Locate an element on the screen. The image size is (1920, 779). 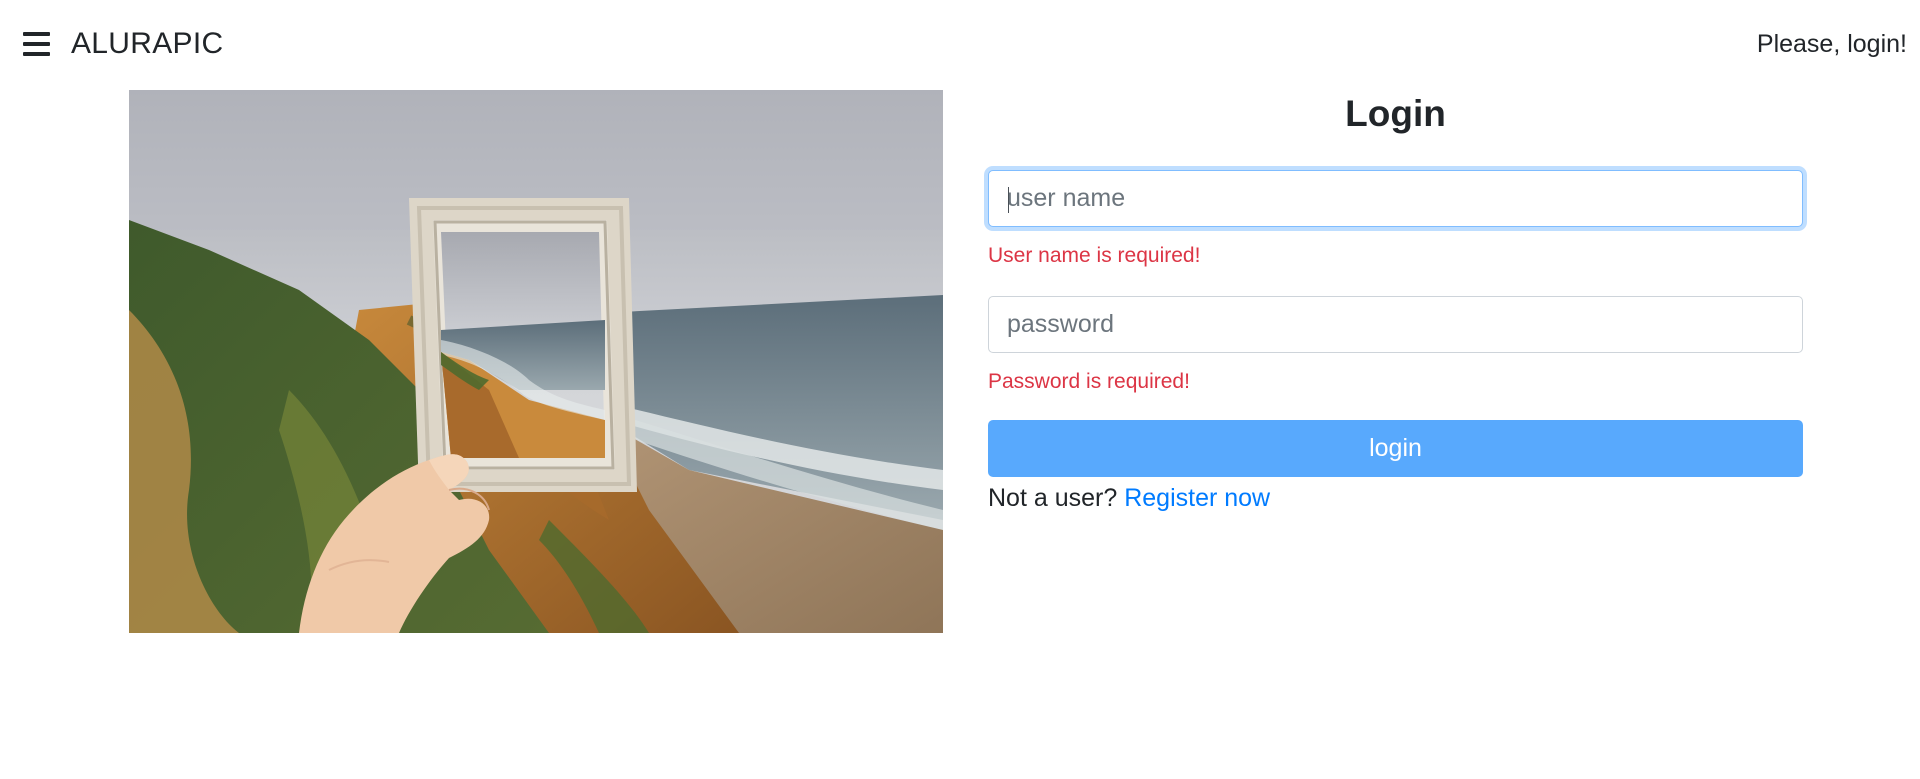
password-error: Password is required! is located at coordinates (1089, 381).